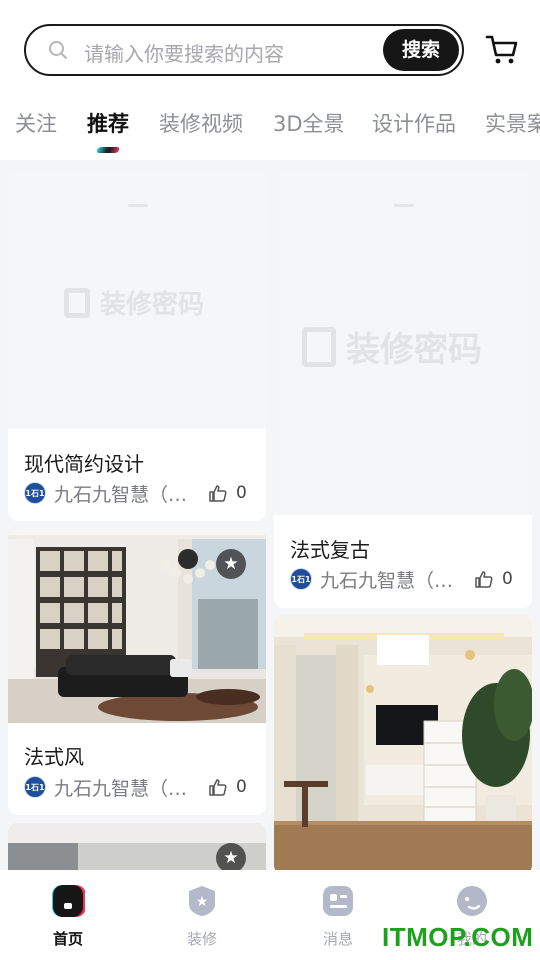 The width and height of the screenshot is (540, 960). What do you see at coordinates (512, 123) in the screenshot?
I see `tab-real-cases: 实景案` at bounding box center [512, 123].